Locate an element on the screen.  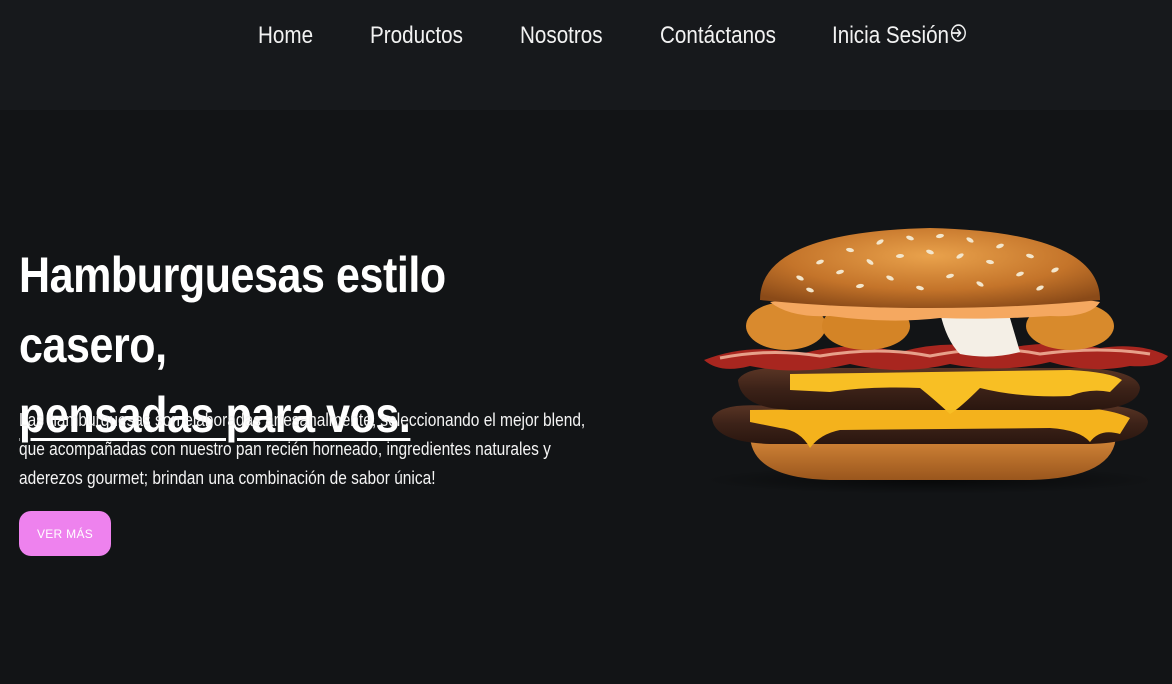
nav-link-login: Inicia Sesión is located at coordinates (899, 36).